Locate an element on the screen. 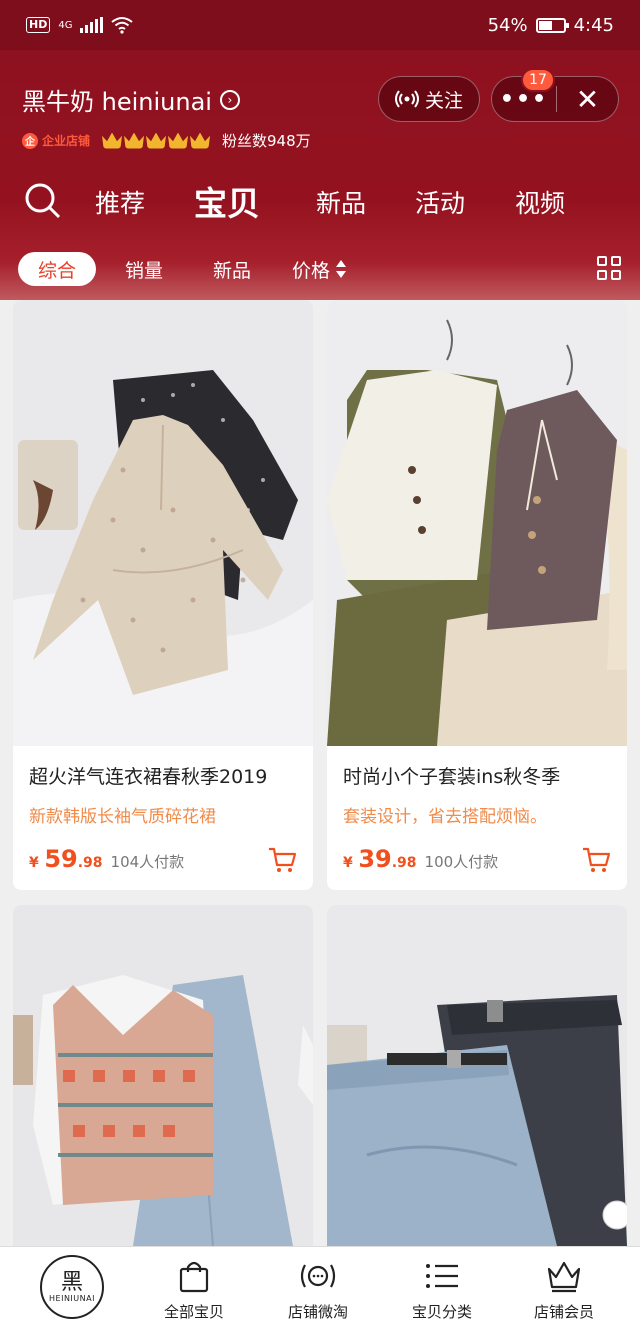  list-icon is located at coordinates (442, 1276).